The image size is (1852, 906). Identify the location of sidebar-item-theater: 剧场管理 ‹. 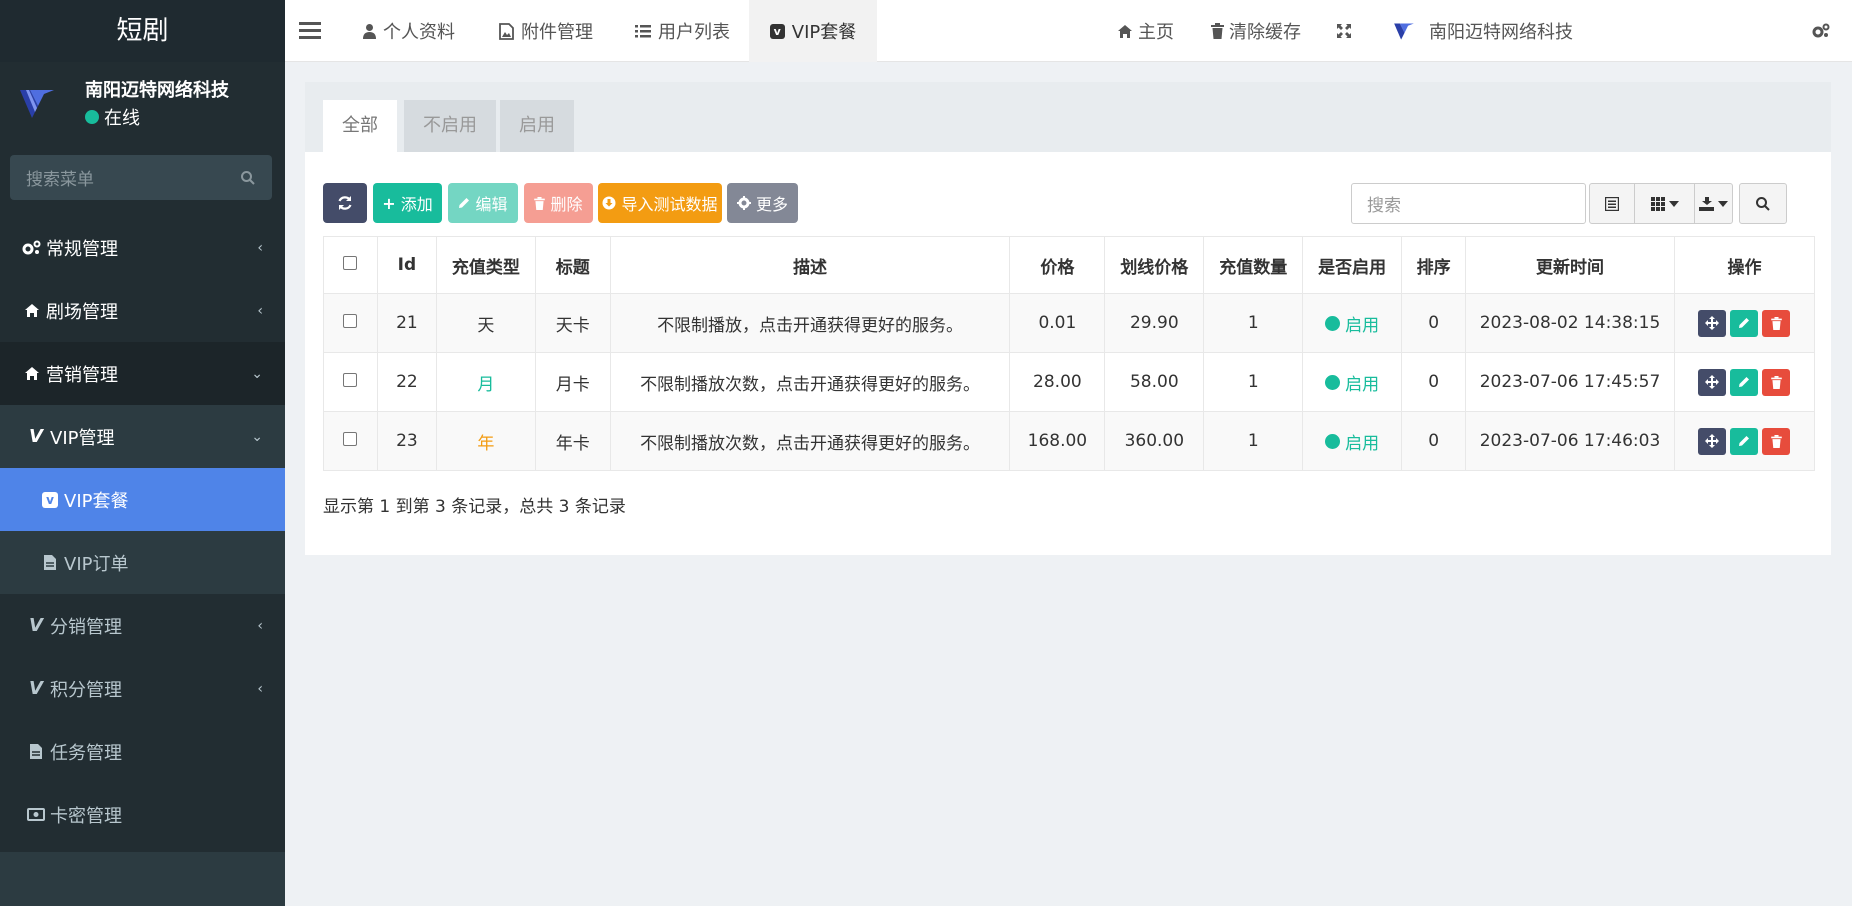
(142, 310).